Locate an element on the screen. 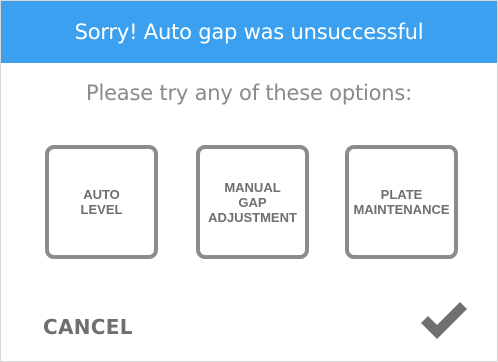 The height and width of the screenshot is (362, 498). manual-gap-adjustment-button: MANUAL GAP ADJUSTMENT is located at coordinates (252, 202).